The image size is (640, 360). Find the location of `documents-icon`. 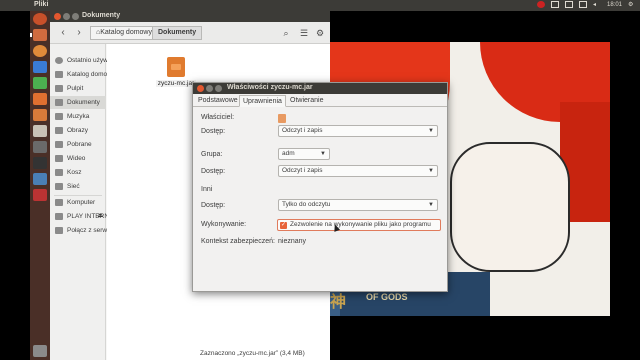

documents-icon is located at coordinates (59, 102).